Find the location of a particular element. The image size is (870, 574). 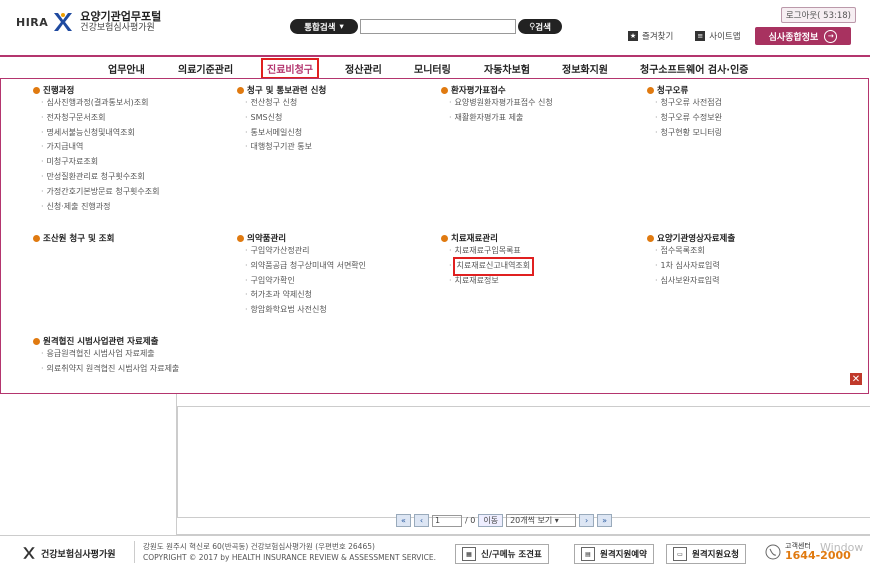

search-input is located at coordinates (438, 26).